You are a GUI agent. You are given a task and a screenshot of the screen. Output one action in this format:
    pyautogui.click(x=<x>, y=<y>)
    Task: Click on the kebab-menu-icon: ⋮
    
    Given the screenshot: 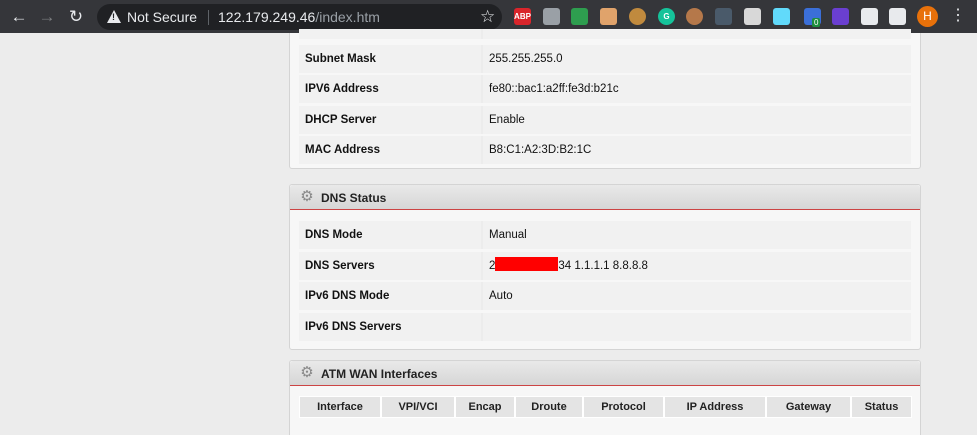 What is the action you would take?
    pyautogui.click(x=958, y=16)
    